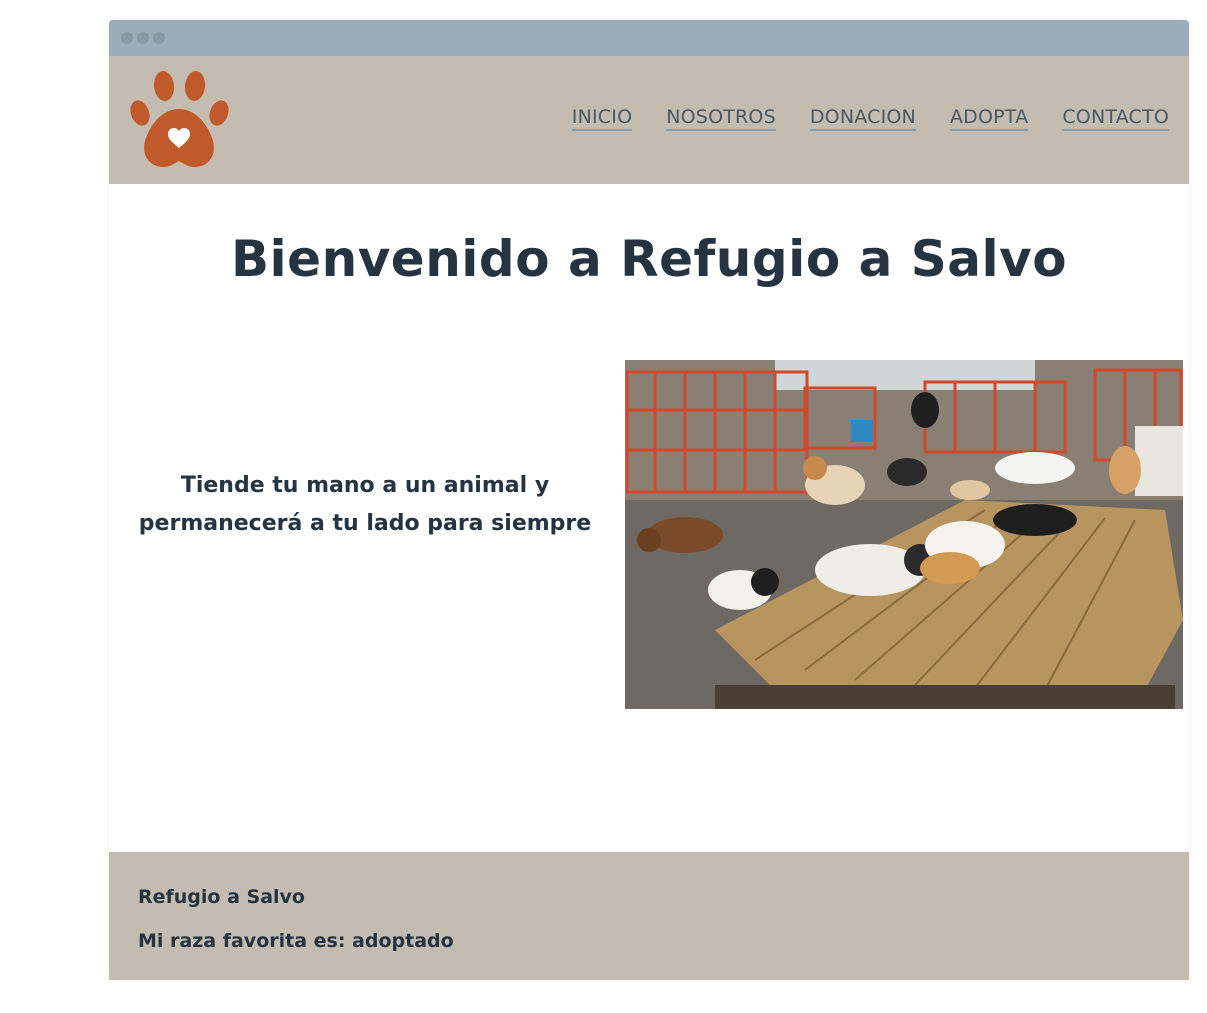 The height and width of the screenshot is (1013, 1207). I want to click on footer-slogan: Mi raza favorita es: adoptado, so click(296, 941).